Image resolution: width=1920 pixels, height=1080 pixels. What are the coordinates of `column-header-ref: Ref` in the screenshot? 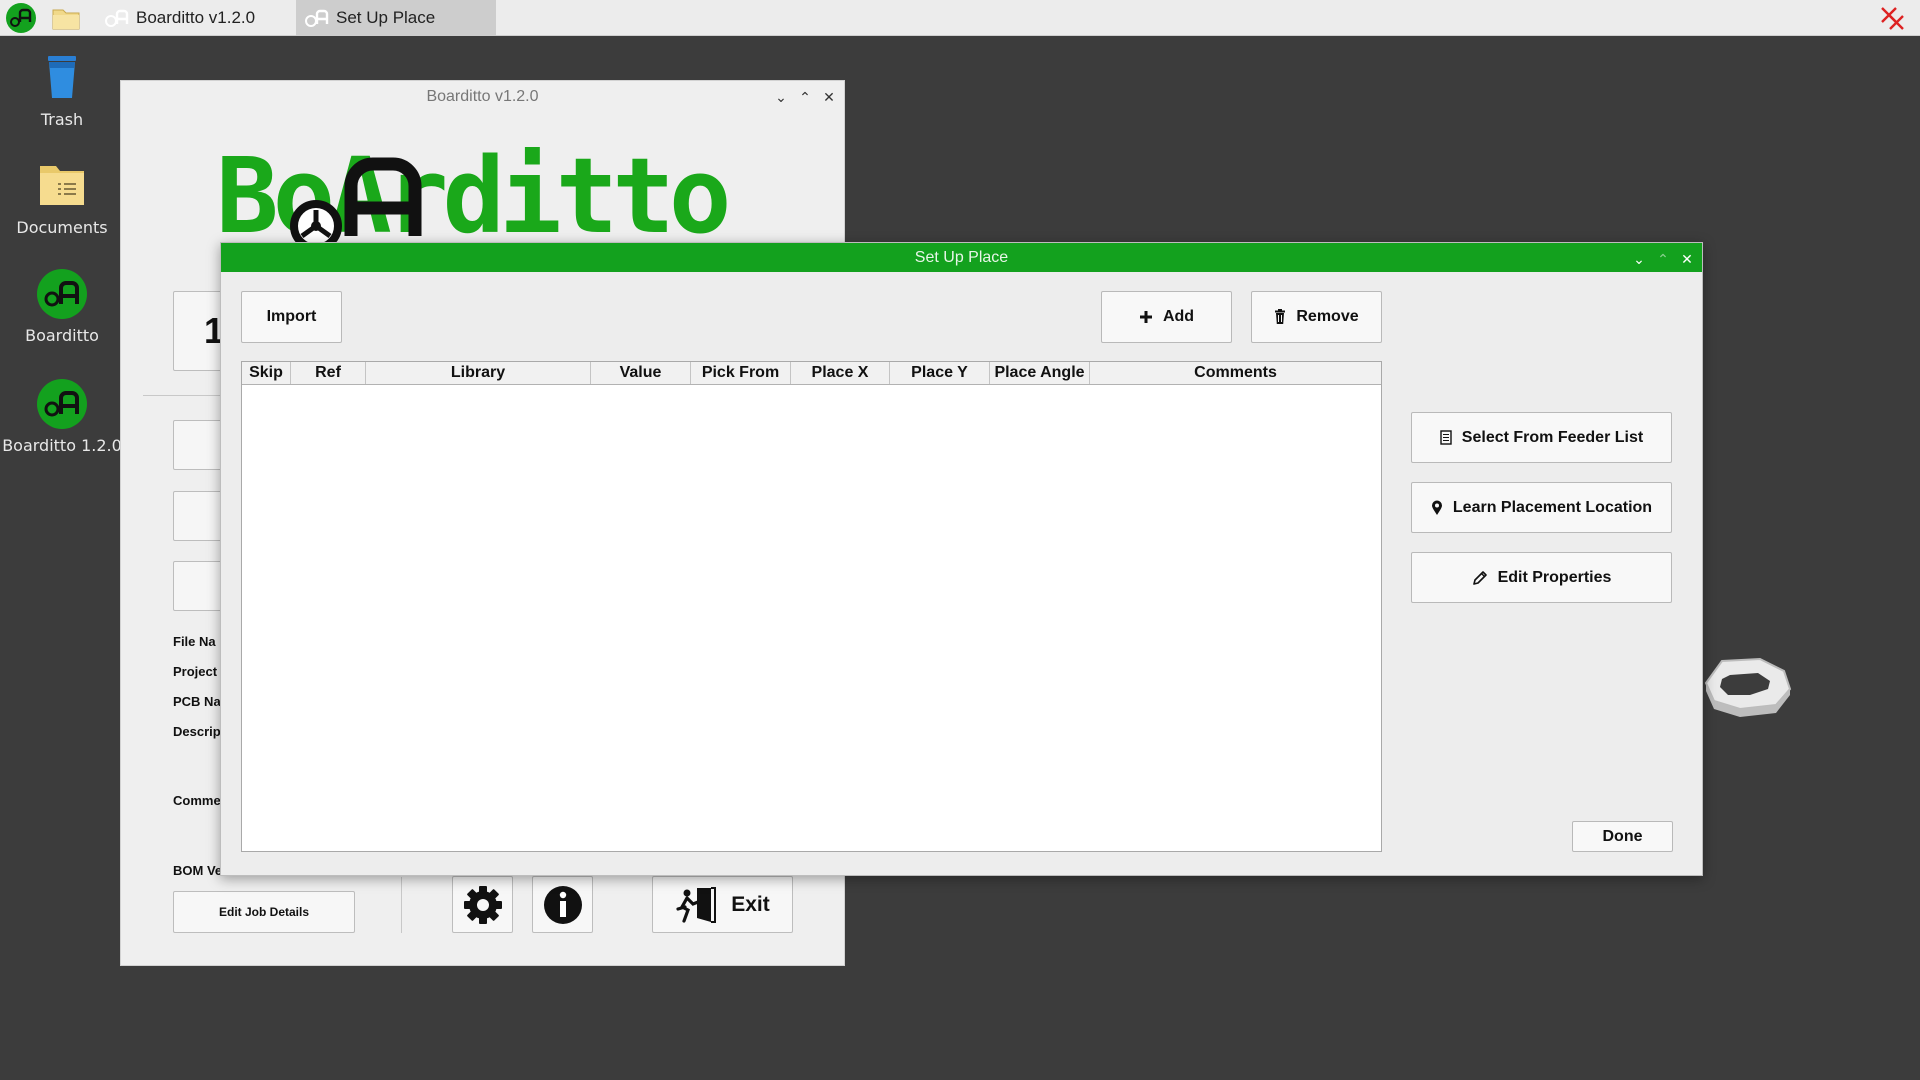 It's located at (328, 373).